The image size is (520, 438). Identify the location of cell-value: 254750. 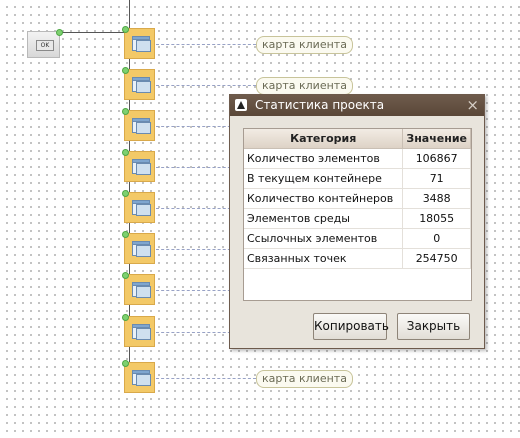
(436, 258).